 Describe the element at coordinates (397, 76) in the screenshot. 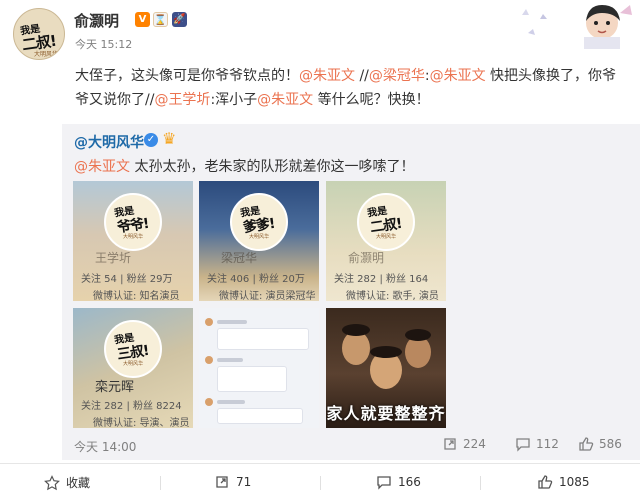

I see `mention-link: @梁冠华` at that location.